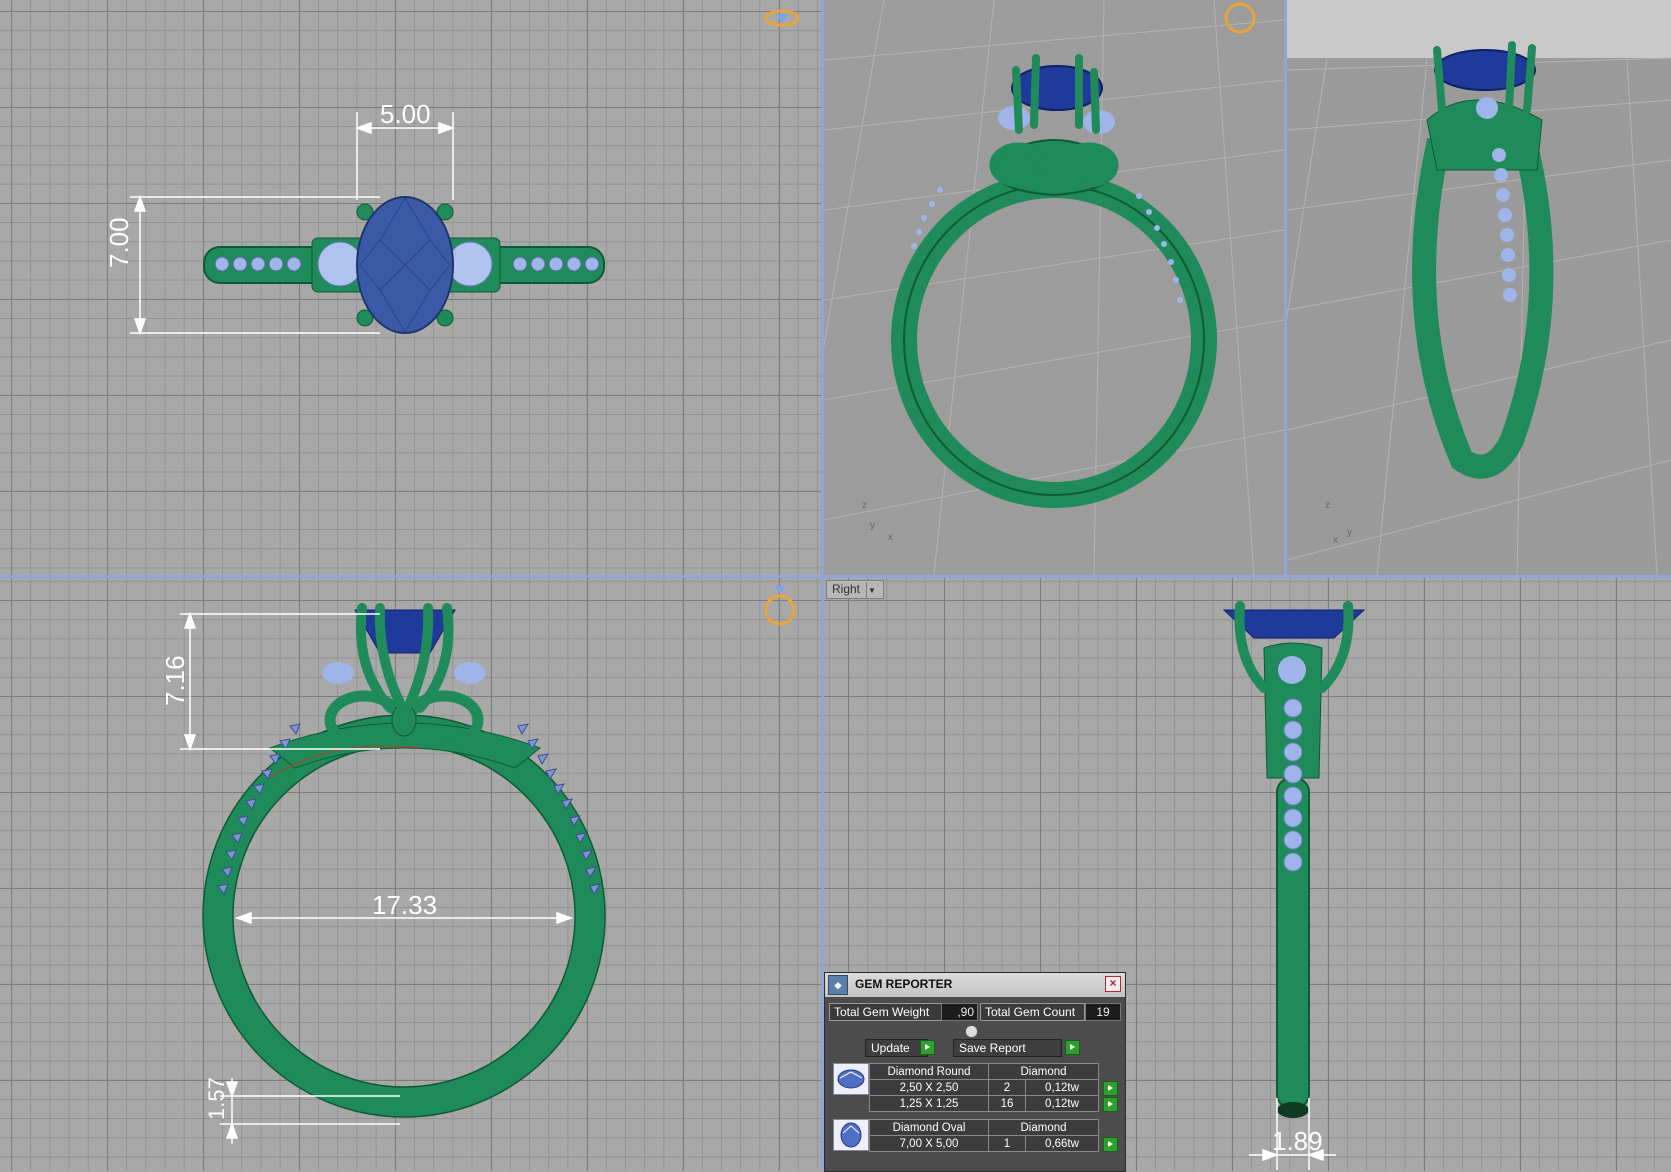 Image resolution: width=1671 pixels, height=1172 pixels. What do you see at coordinates (929, 1087) in the screenshot?
I see `gem-size: 2,50 X 2,50` at bounding box center [929, 1087].